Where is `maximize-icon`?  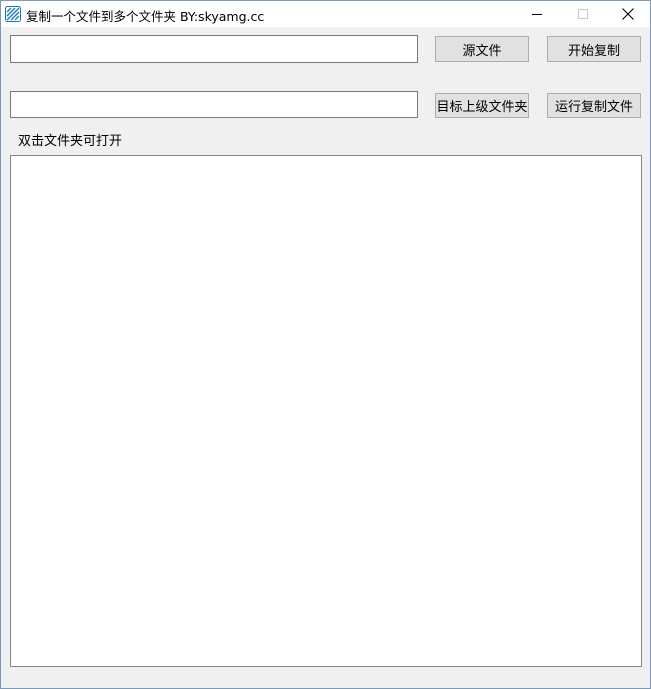 maximize-icon is located at coordinates (583, 14).